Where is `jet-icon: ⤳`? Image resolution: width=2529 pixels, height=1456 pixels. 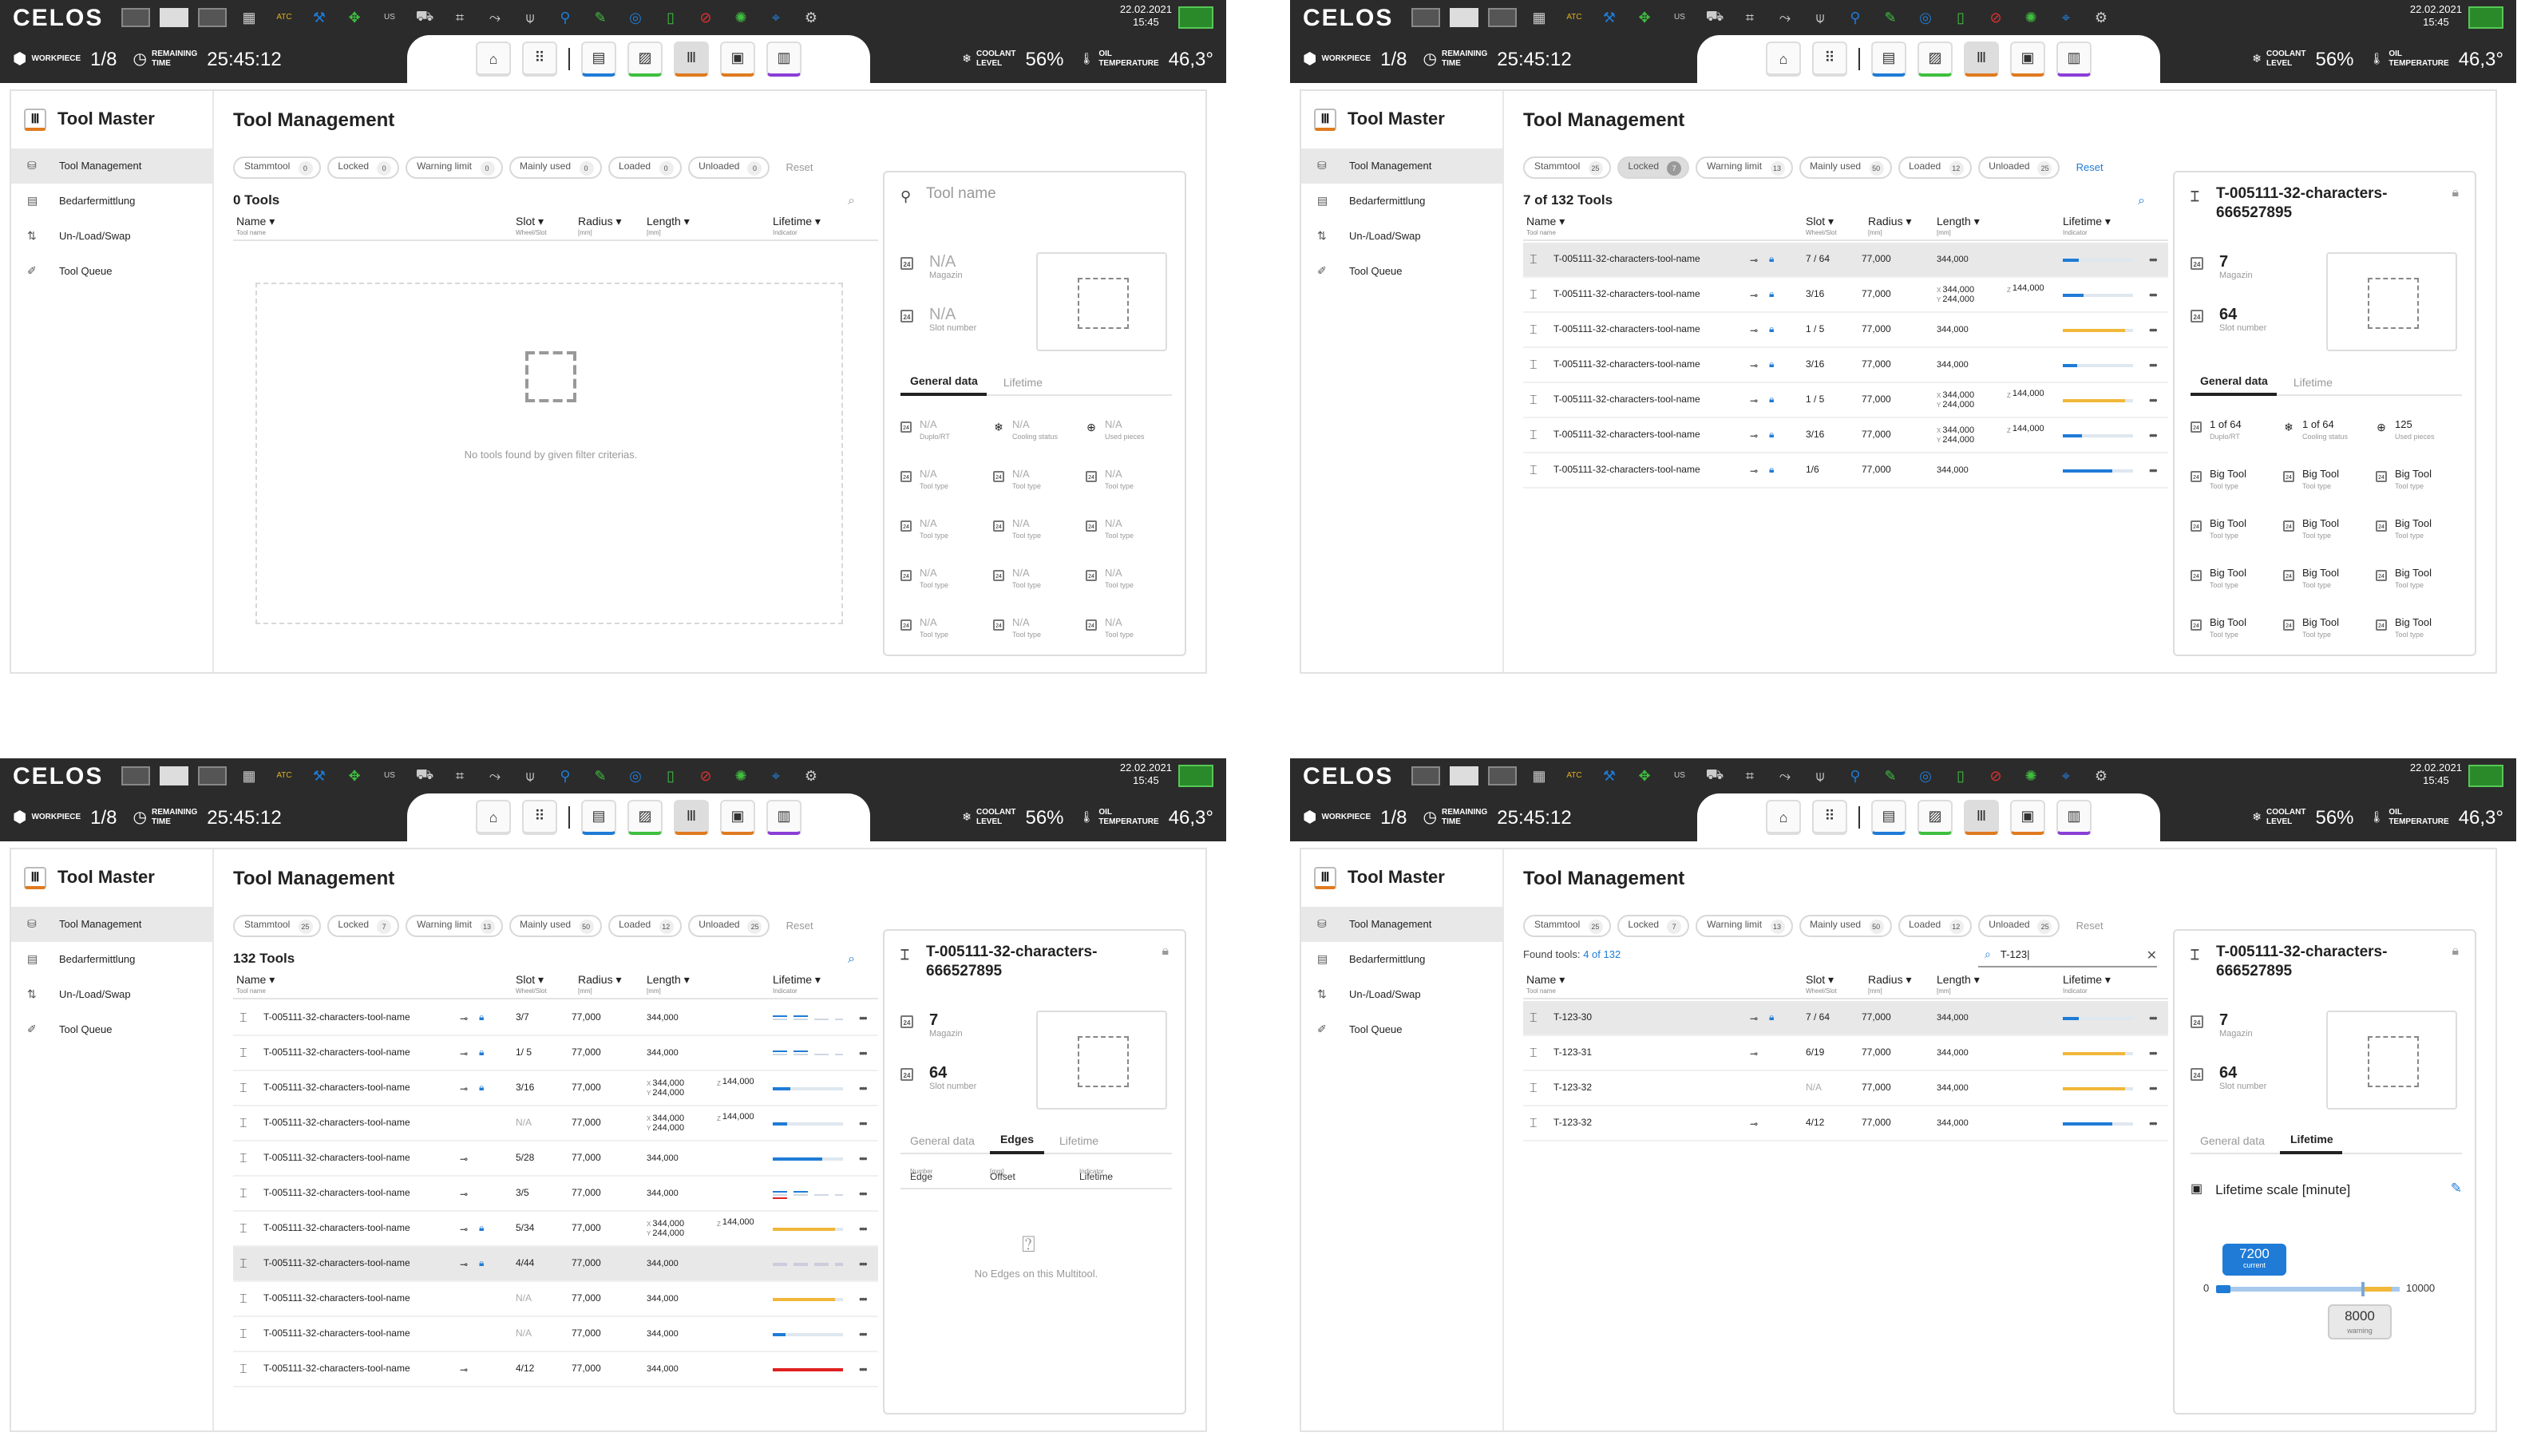 jet-icon: ⤳ is located at coordinates (495, 17).